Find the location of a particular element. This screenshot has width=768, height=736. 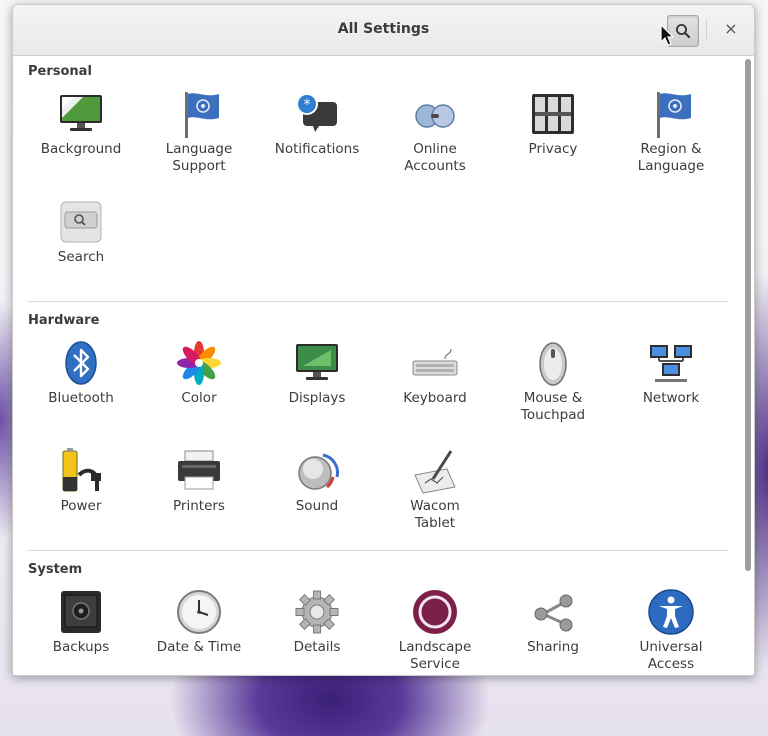

panel-label: Region & Language is located at coordinates (671, 157).